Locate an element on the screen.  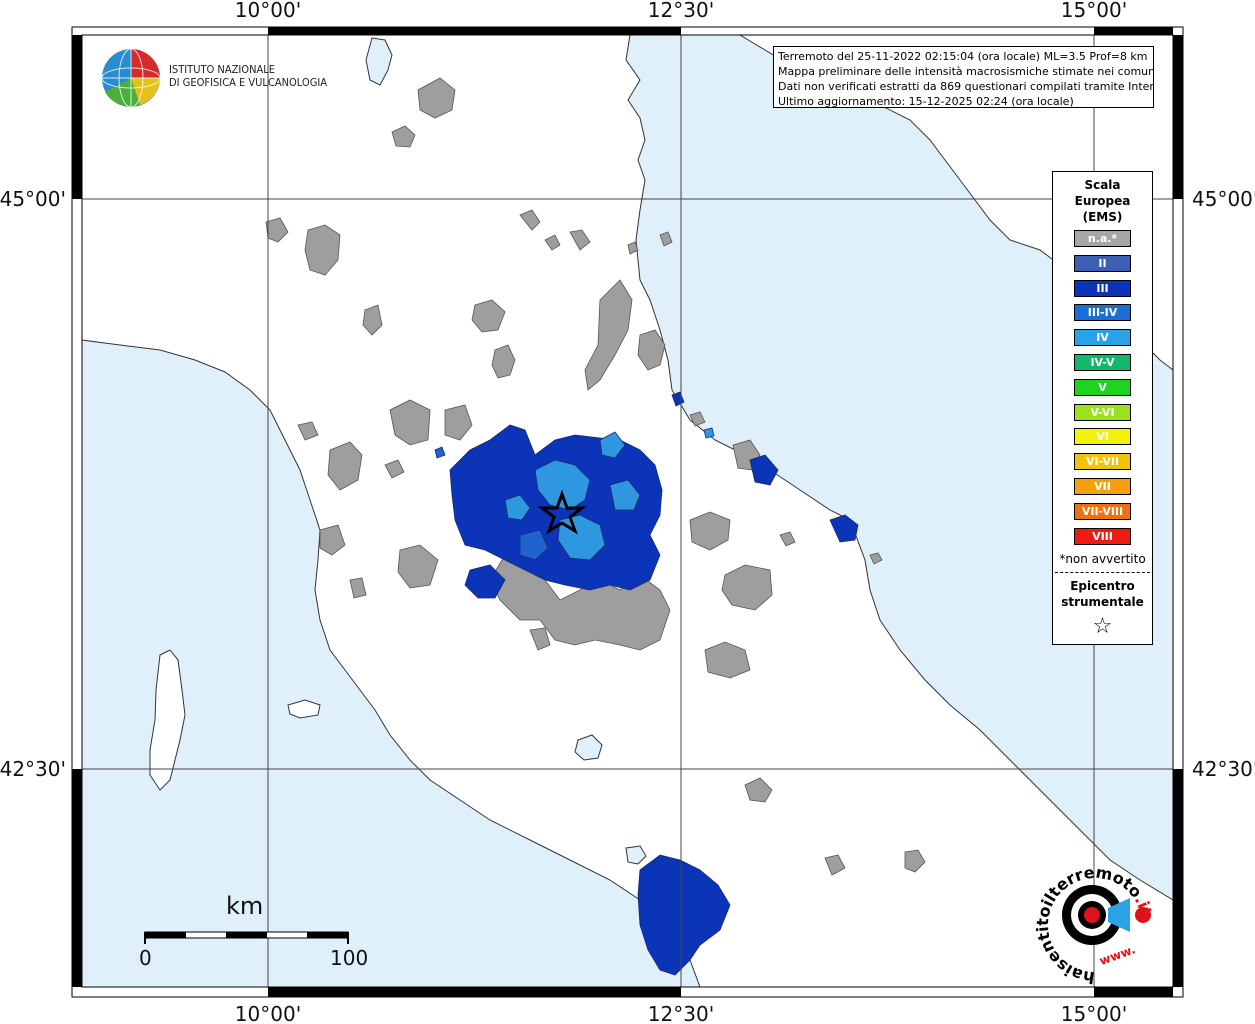
legend-item: III is located at coordinates (1102, 288).